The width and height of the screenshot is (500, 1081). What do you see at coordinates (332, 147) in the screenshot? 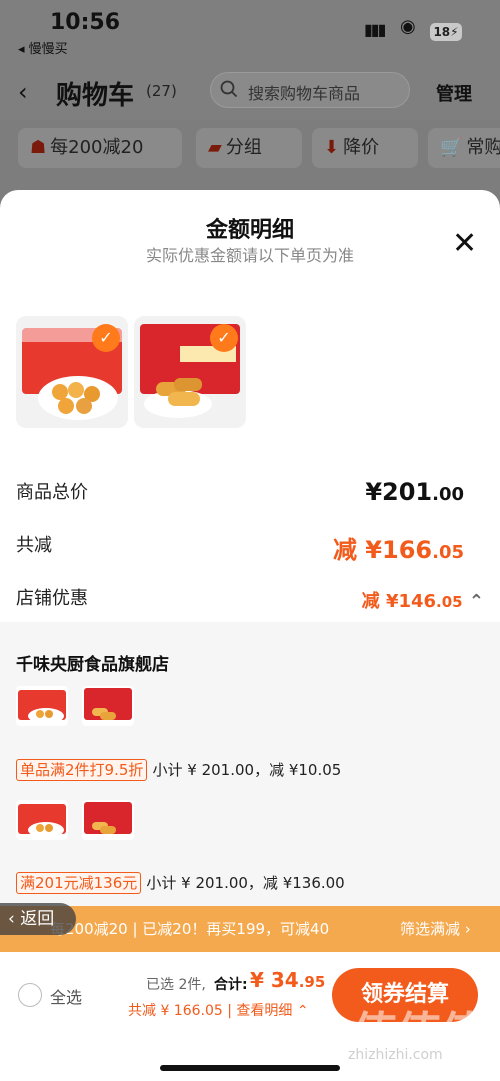
I see `price-drop-icon: ⬇` at bounding box center [332, 147].